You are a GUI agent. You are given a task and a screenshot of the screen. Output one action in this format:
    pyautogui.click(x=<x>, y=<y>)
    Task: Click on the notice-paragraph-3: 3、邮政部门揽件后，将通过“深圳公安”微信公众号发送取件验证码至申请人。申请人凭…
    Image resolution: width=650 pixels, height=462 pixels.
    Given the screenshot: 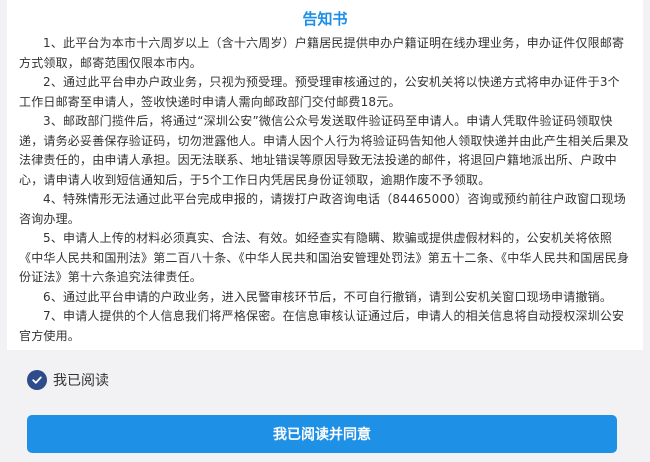 What is the action you would take?
    pyautogui.click(x=324, y=150)
    